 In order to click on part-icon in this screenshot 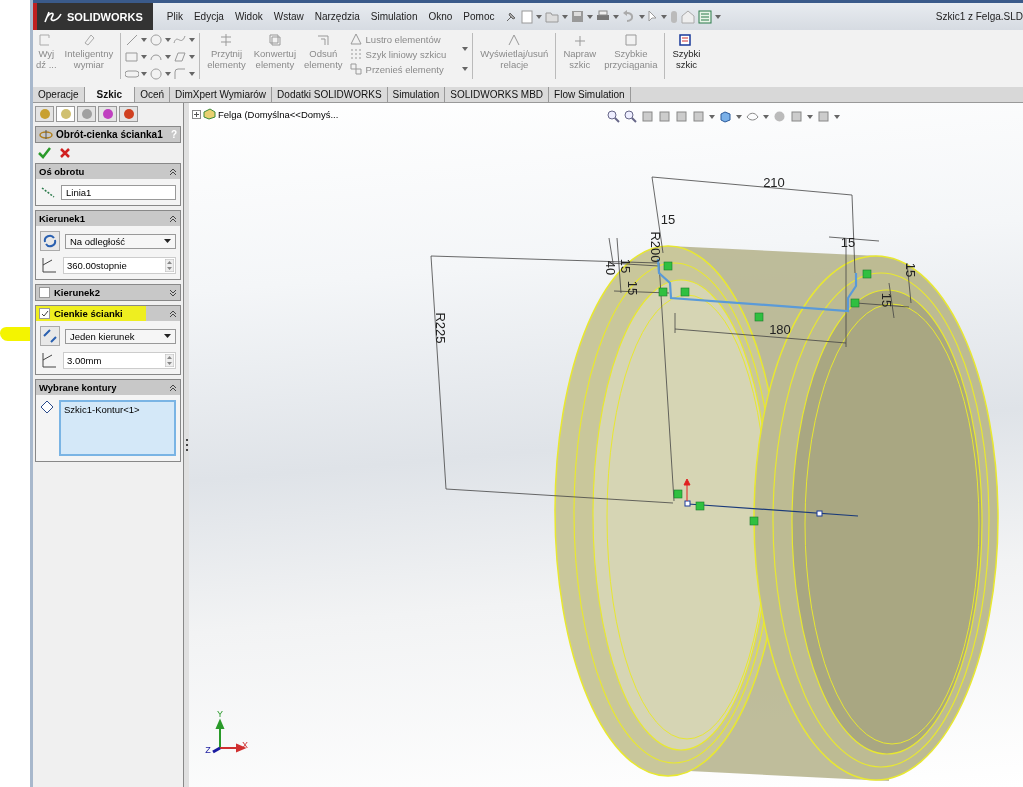, I will do `click(209, 114)`.